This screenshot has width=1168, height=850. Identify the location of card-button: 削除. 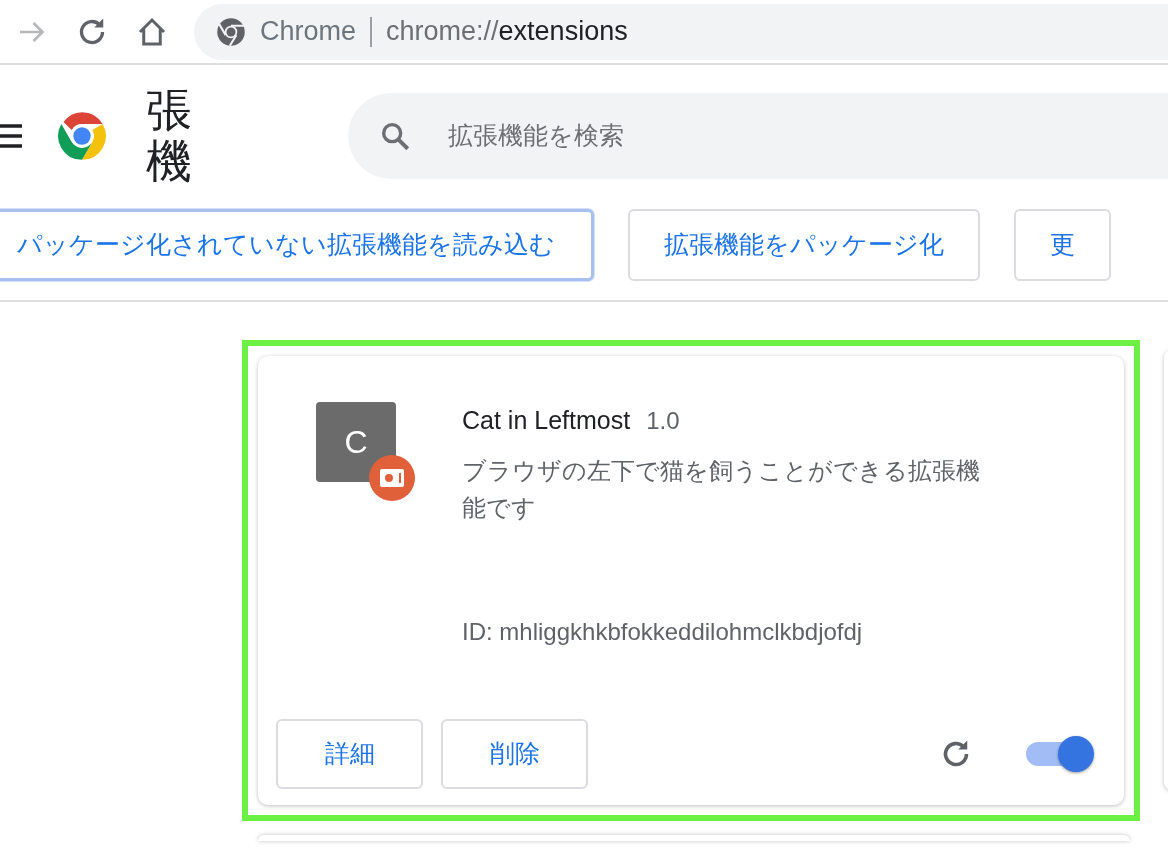
(514, 754).